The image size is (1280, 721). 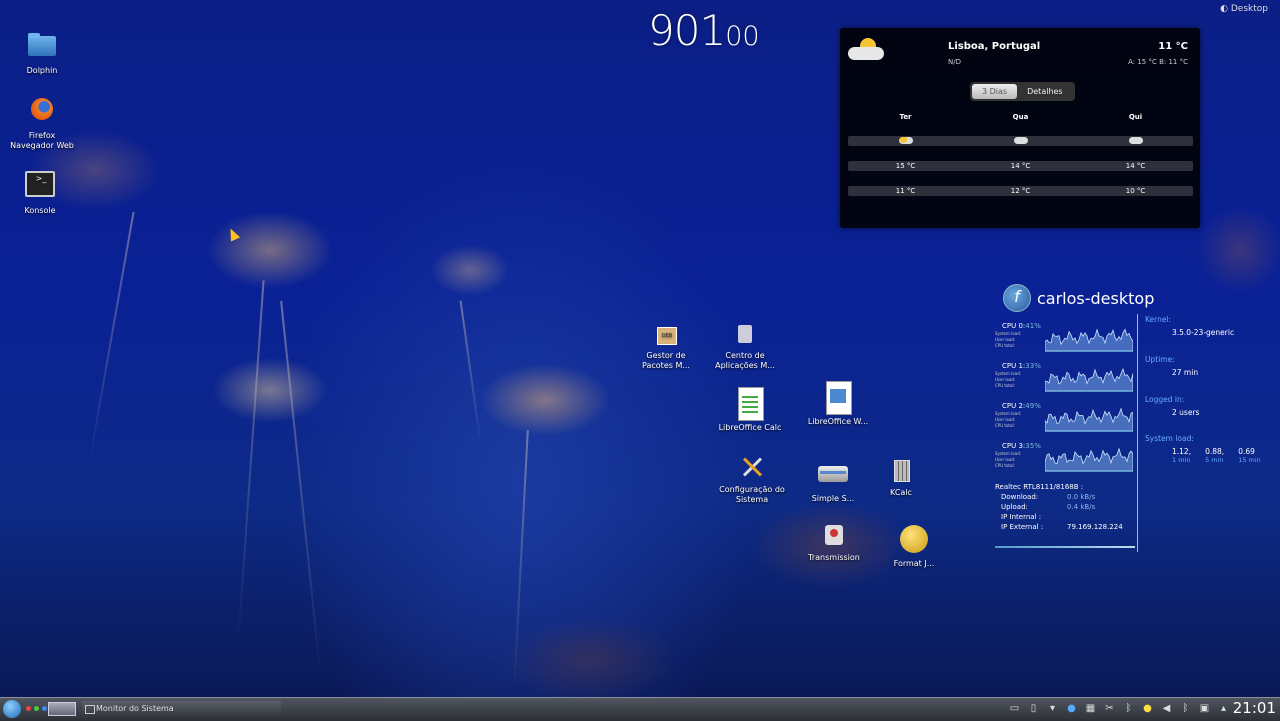 I want to click on cpu-label: CPU 2:, so click(x=1014, y=406).